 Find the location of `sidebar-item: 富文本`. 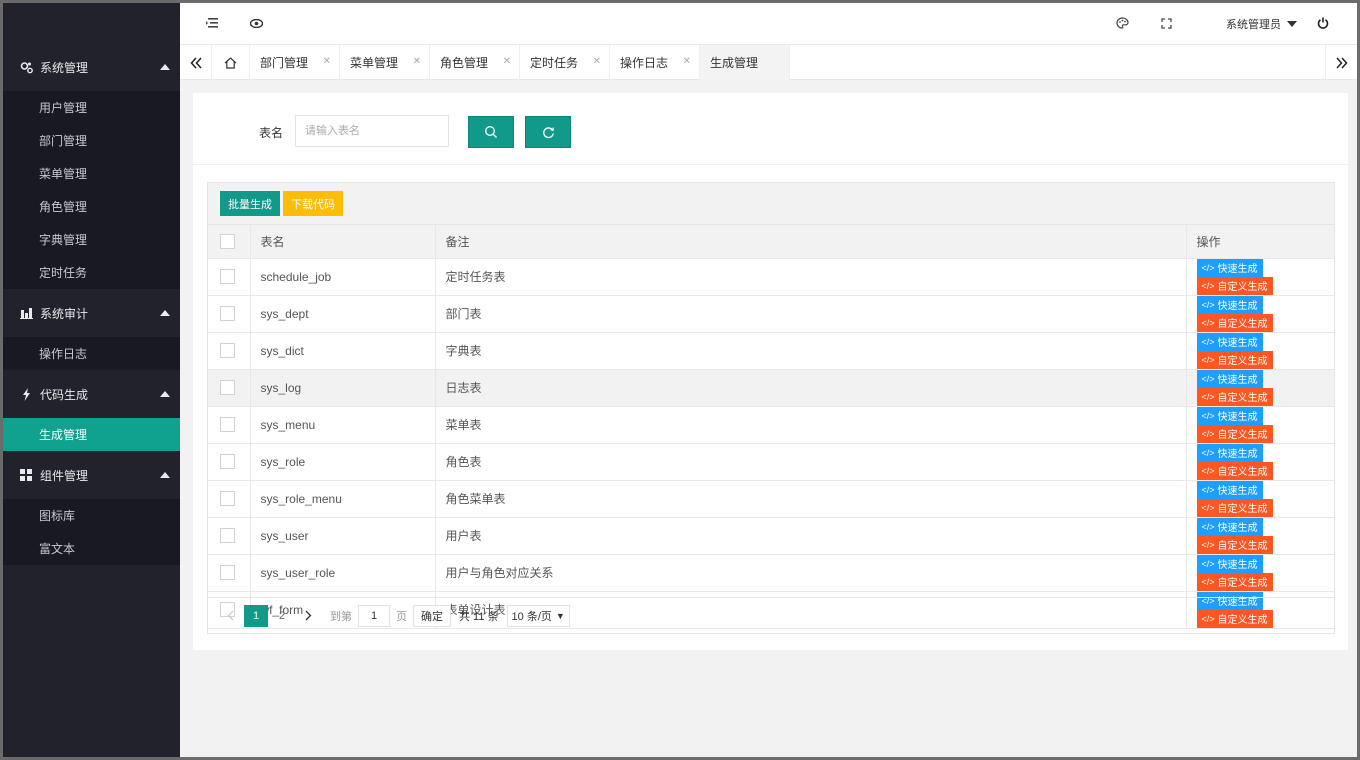

sidebar-item: 富文本 is located at coordinates (91, 548).